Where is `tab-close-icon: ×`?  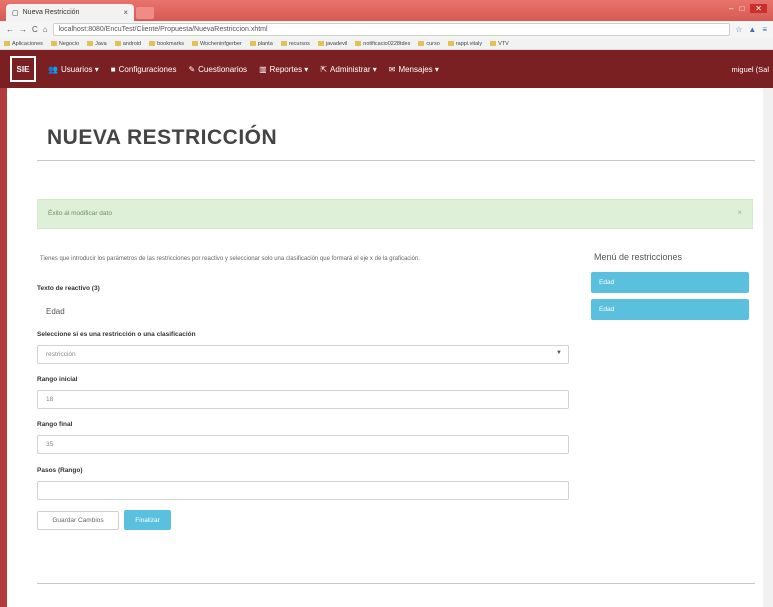
tab-close-icon: × is located at coordinates (125, 12).